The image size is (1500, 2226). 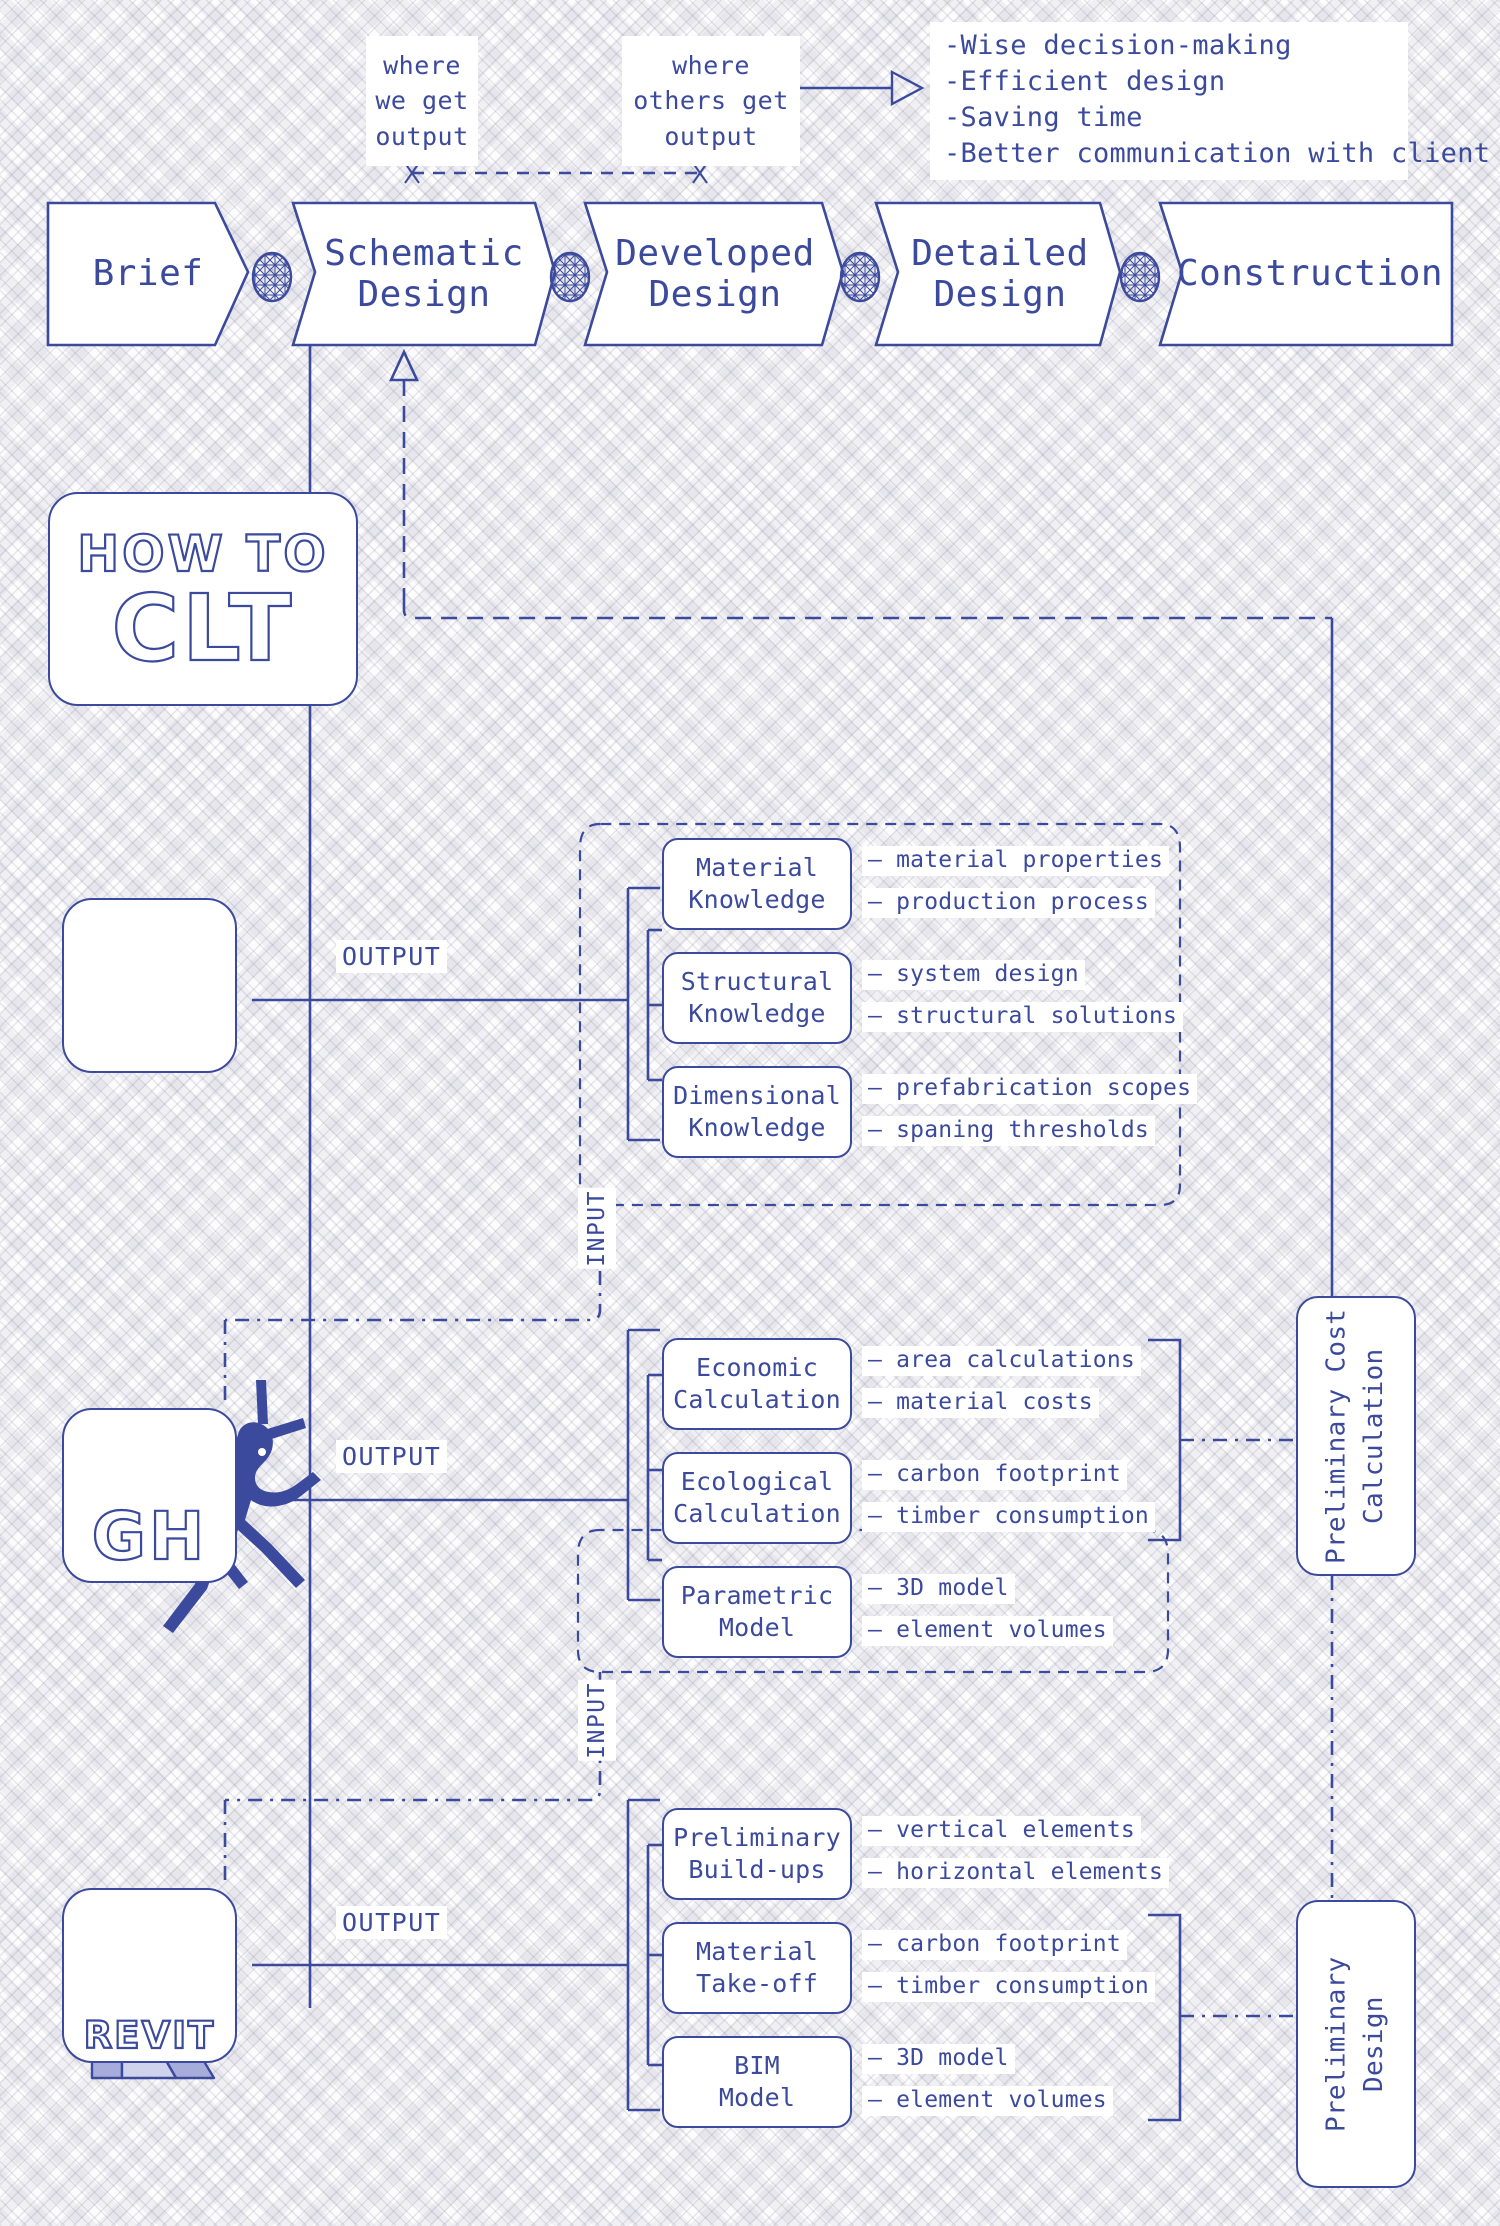 I want to click on result-preliminary-design: Preliminary Design, so click(x=1356, y=2044).